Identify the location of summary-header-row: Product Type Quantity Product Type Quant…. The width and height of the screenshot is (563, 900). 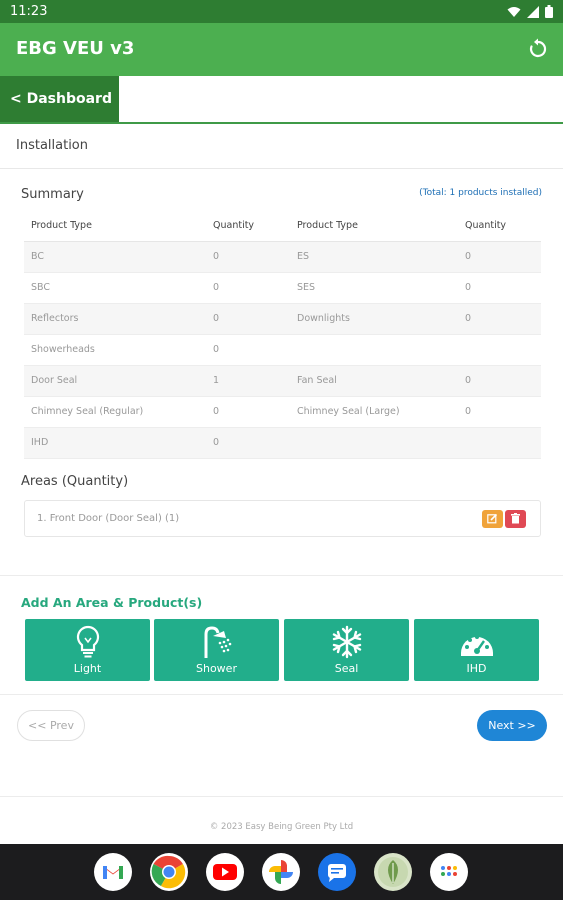
(282, 226).